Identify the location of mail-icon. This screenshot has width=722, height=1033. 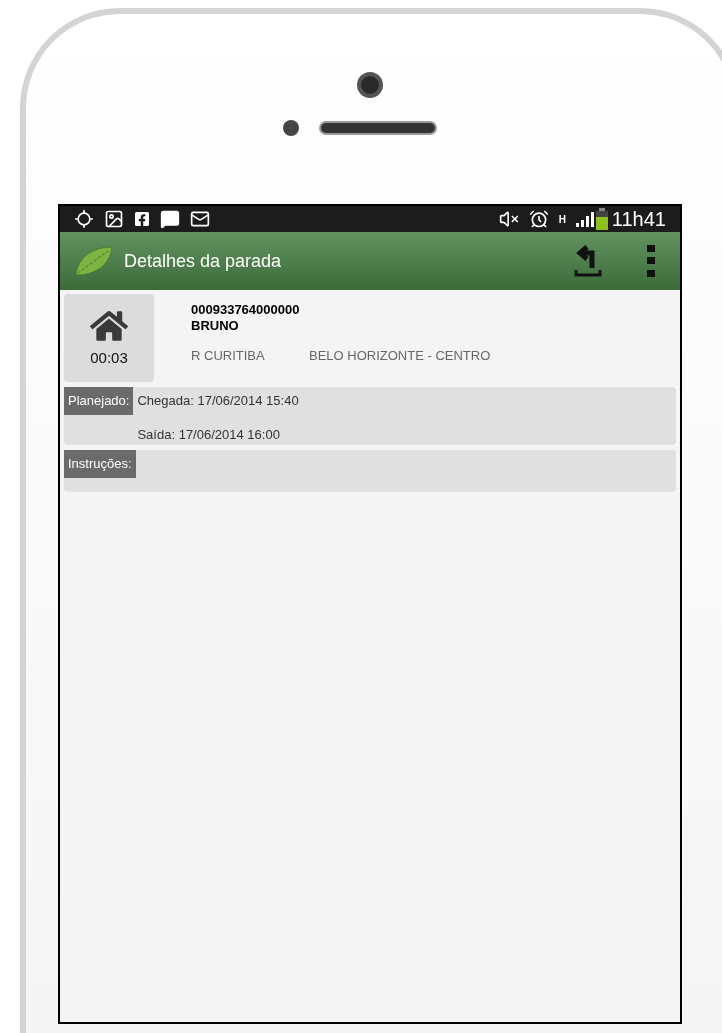
(200, 219).